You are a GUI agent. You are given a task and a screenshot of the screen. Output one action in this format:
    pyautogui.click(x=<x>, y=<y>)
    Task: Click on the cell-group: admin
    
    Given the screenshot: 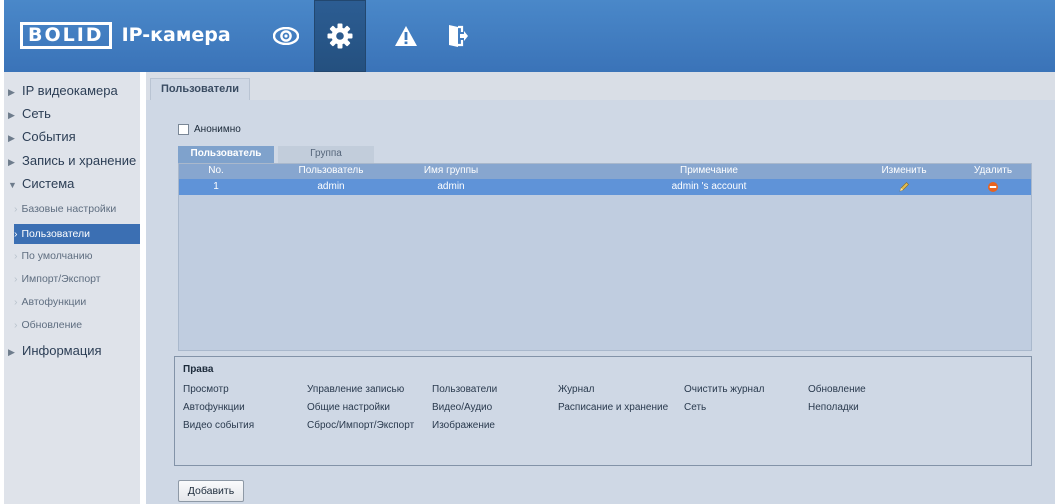 What is the action you would take?
    pyautogui.click(x=451, y=186)
    